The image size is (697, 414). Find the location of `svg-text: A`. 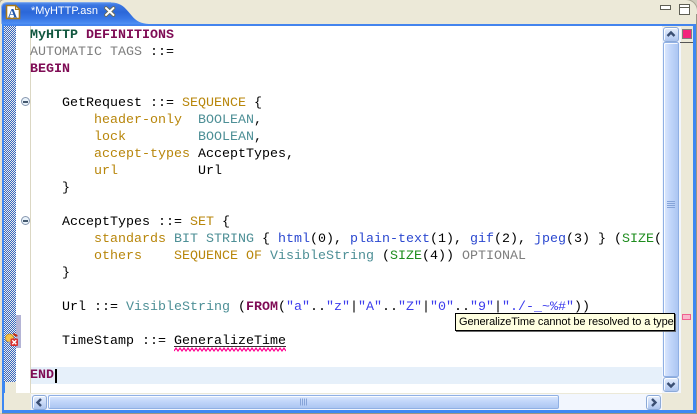

svg-text: A is located at coordinates (13, 13).